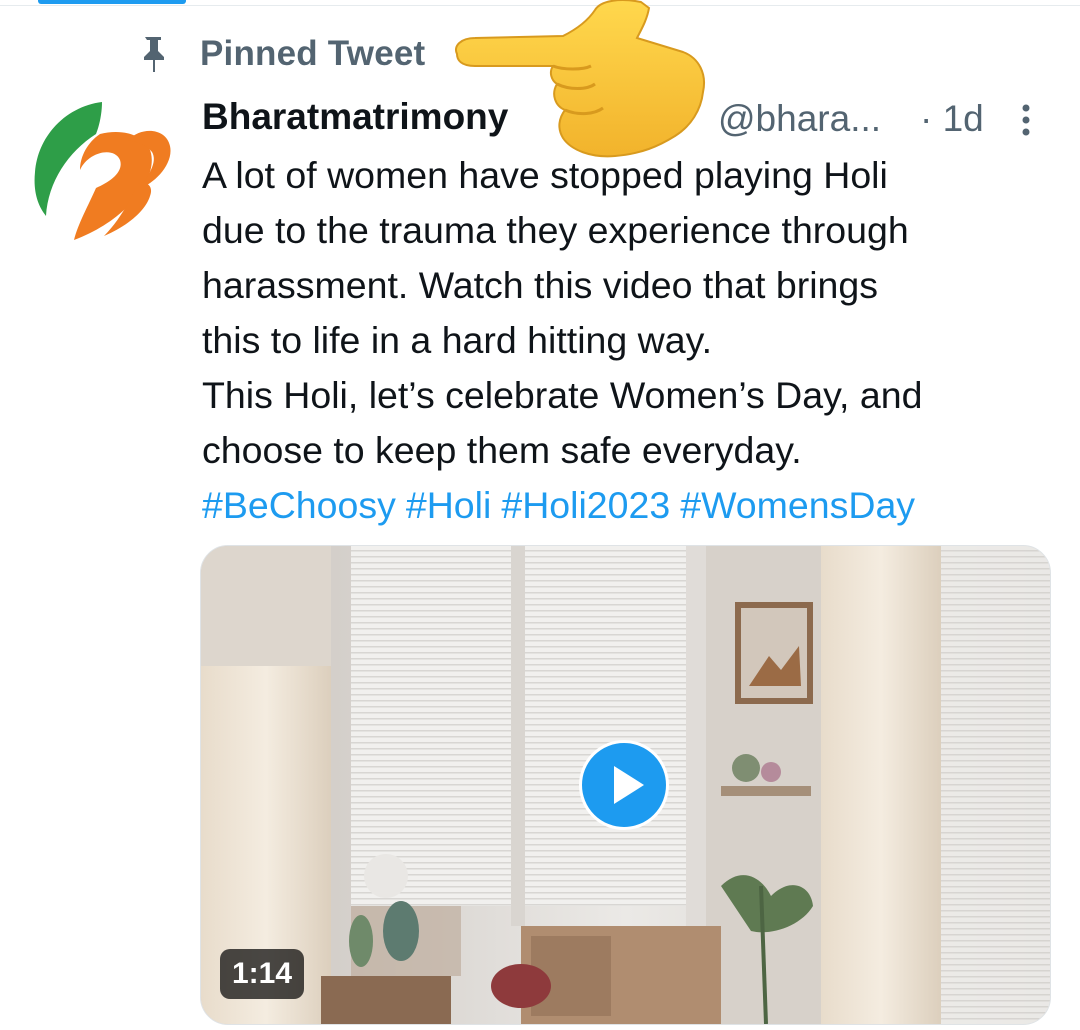 Image resolution: width=1080 pixels, height=1030 pixels. Describe the element at coordinates (448, 505) in the screenshot. I see `hashtag-link: #Holi` at that location.